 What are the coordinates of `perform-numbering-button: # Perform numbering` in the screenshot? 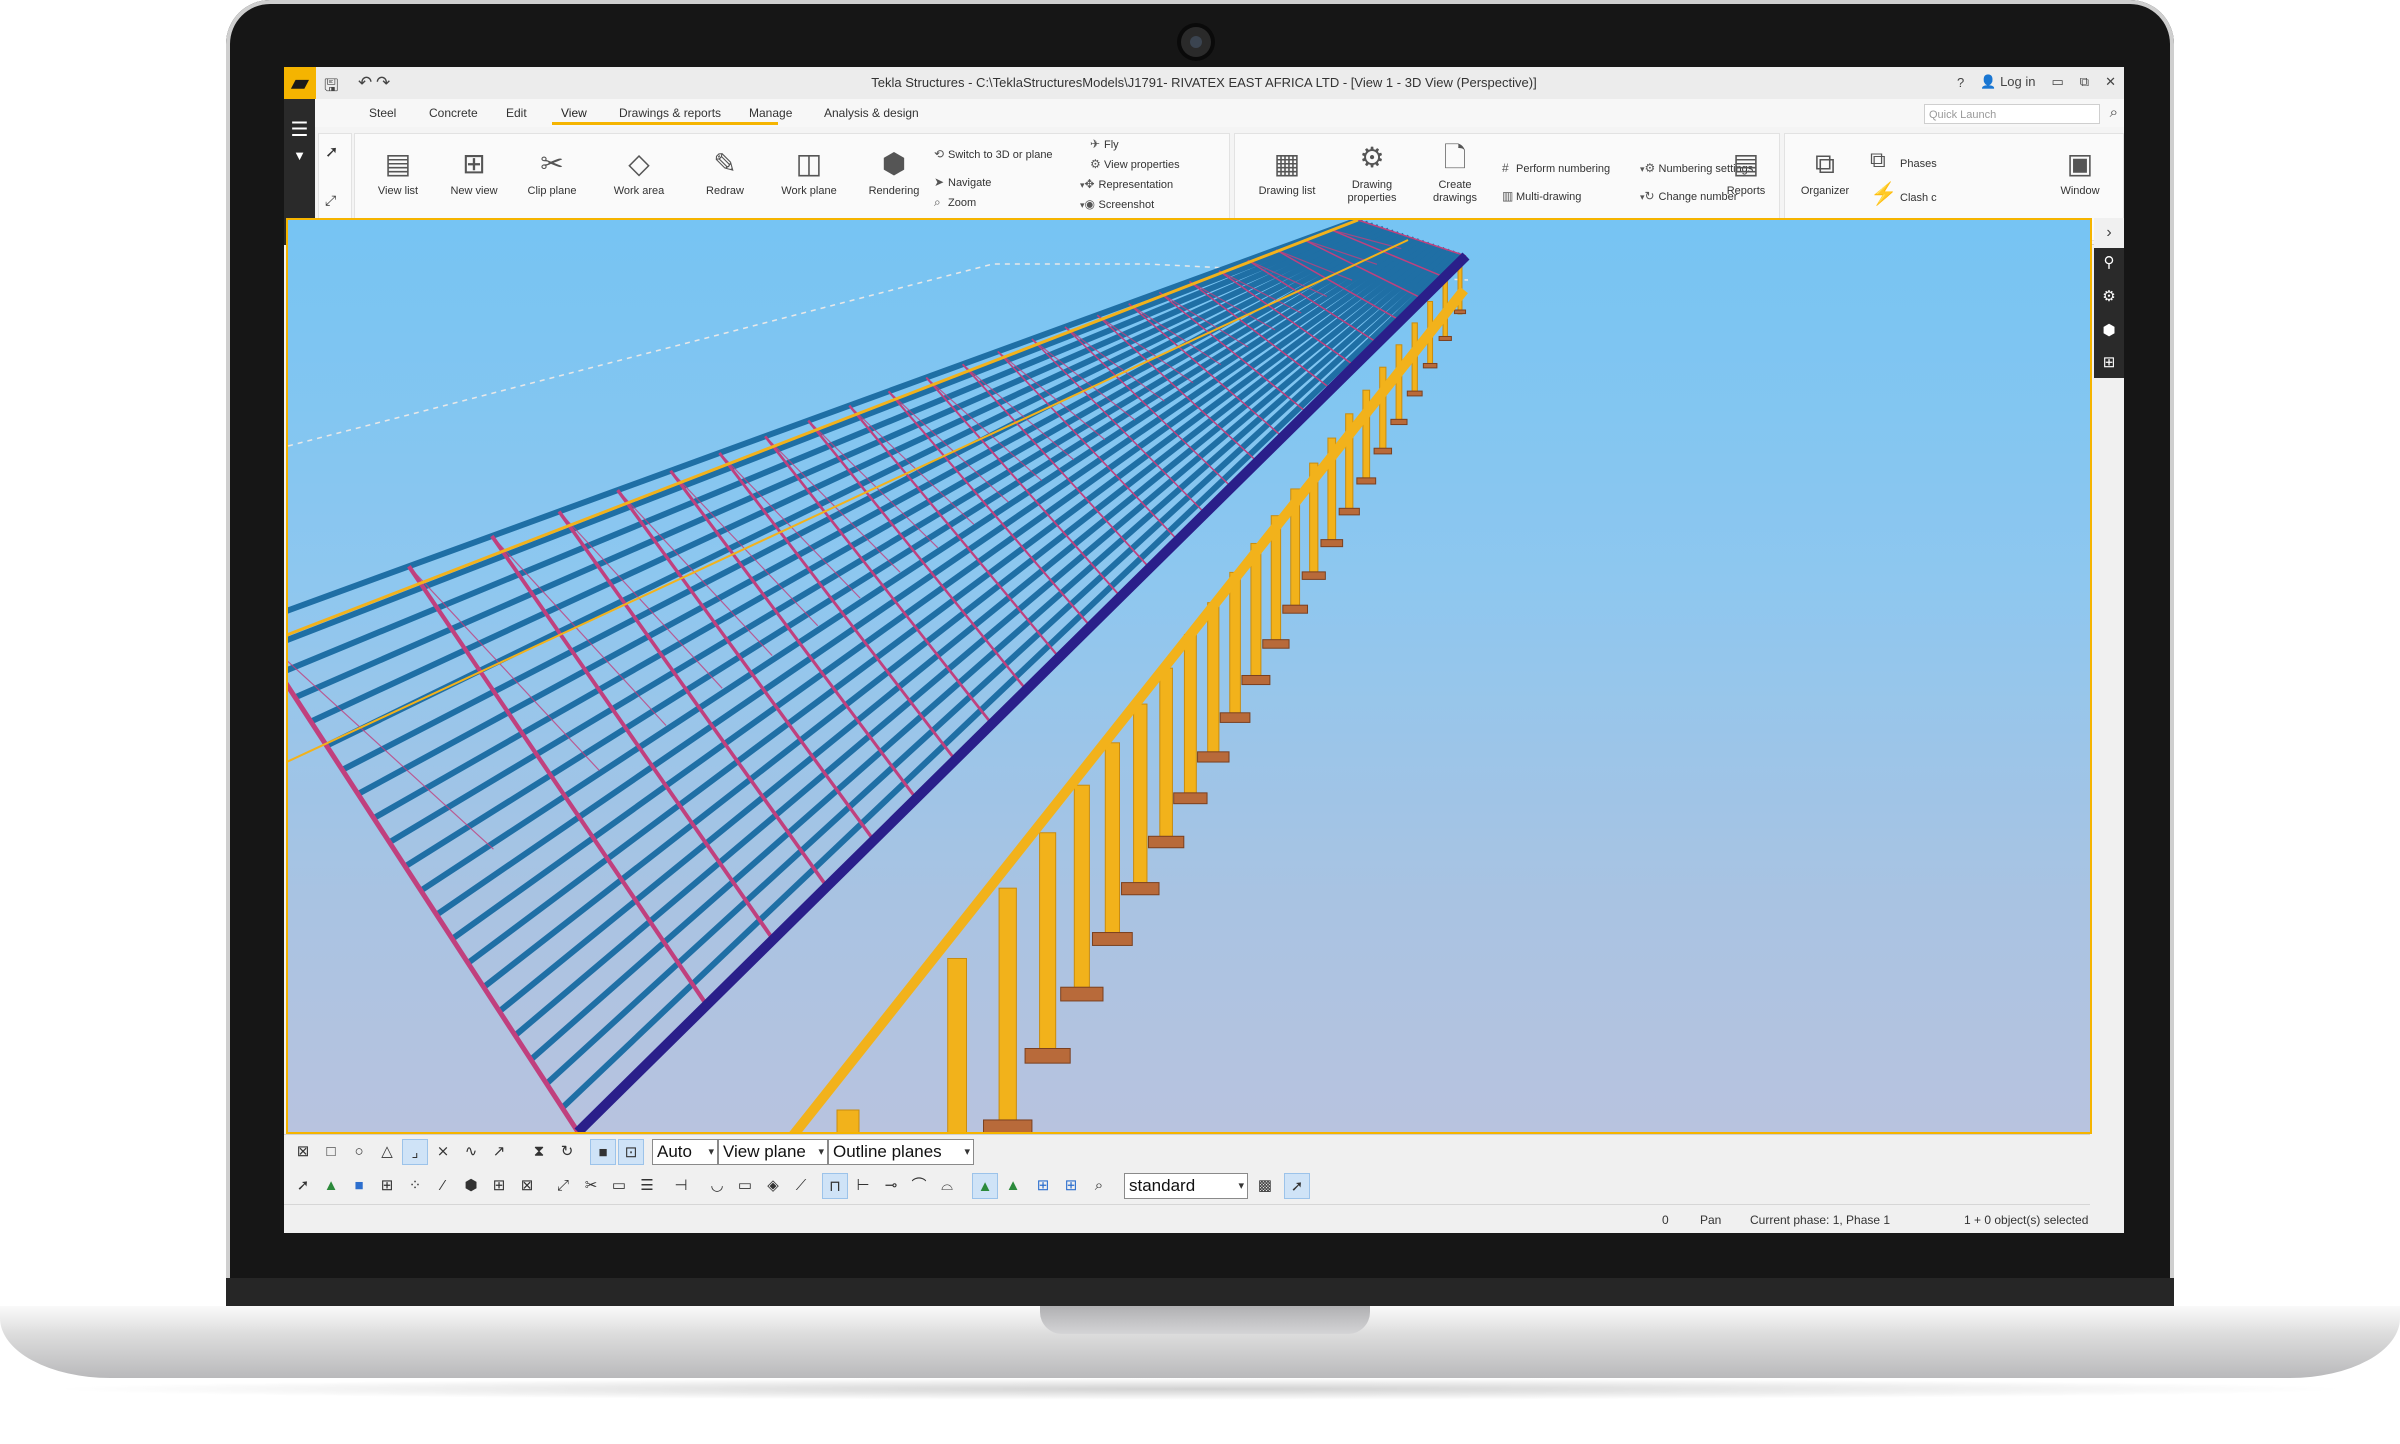 It's located at (1556, 168).